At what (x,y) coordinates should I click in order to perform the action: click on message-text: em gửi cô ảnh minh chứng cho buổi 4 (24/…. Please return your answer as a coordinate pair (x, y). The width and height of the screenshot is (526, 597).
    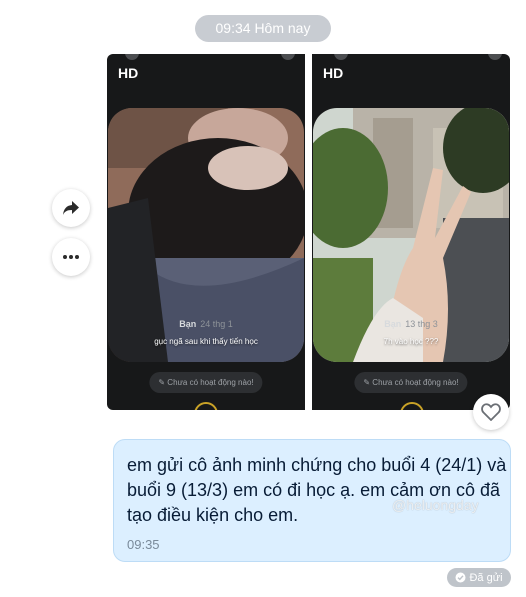
    Looking at the image, I should click on (317, 490).